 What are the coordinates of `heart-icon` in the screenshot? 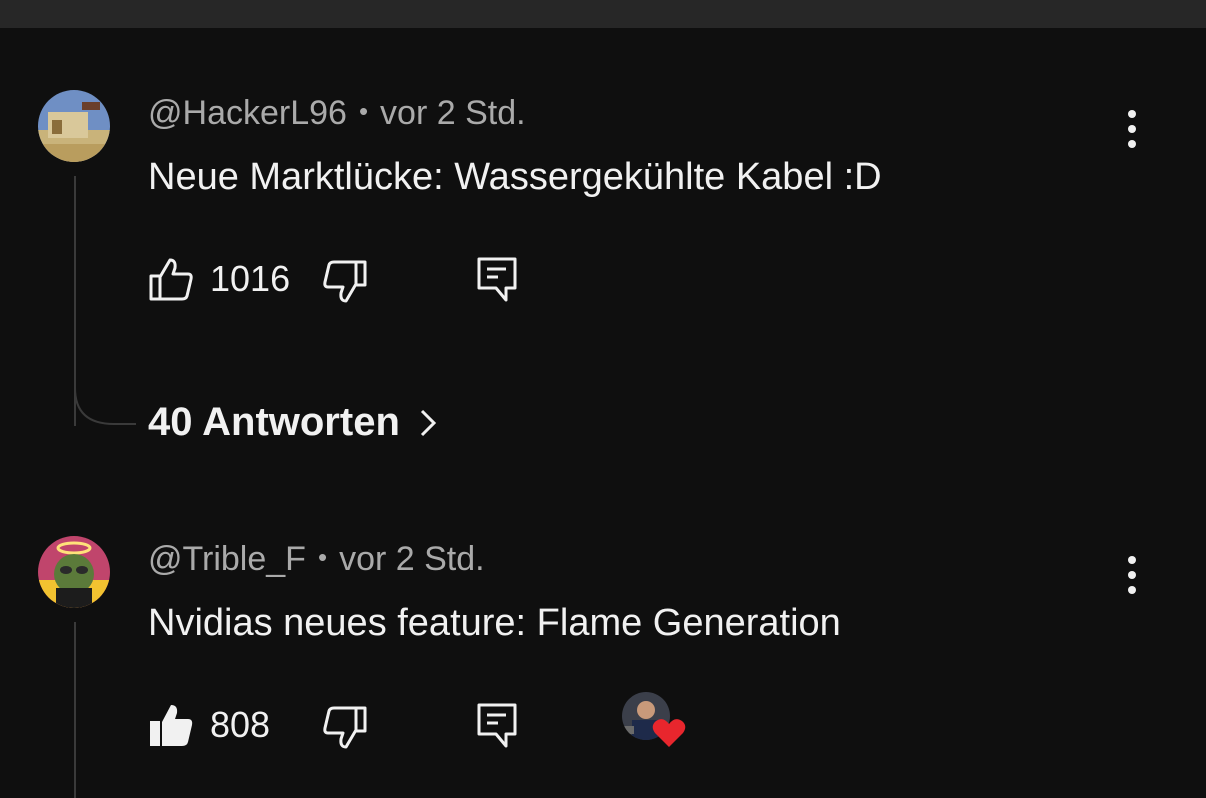 It's located at (669, 733).